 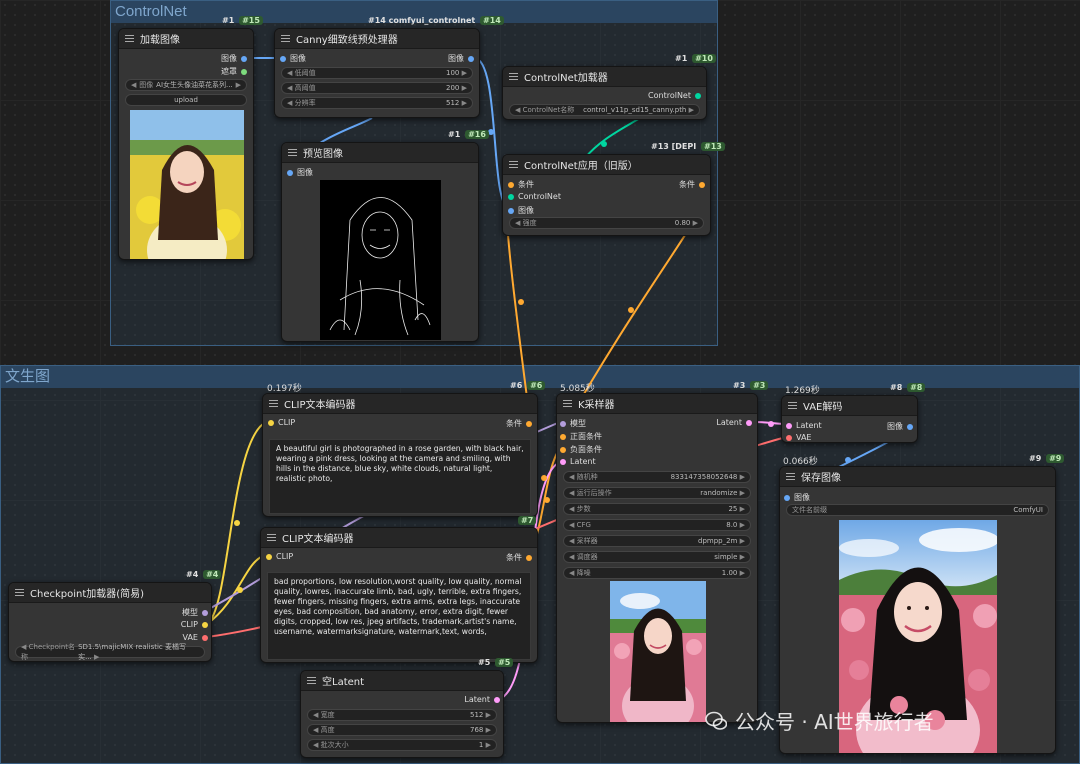 What do you see at coordinates (402, 730) in the screenshot?
I see `height-widget: ◀ 高度 768 ▶` at bounding box center [402, 730].